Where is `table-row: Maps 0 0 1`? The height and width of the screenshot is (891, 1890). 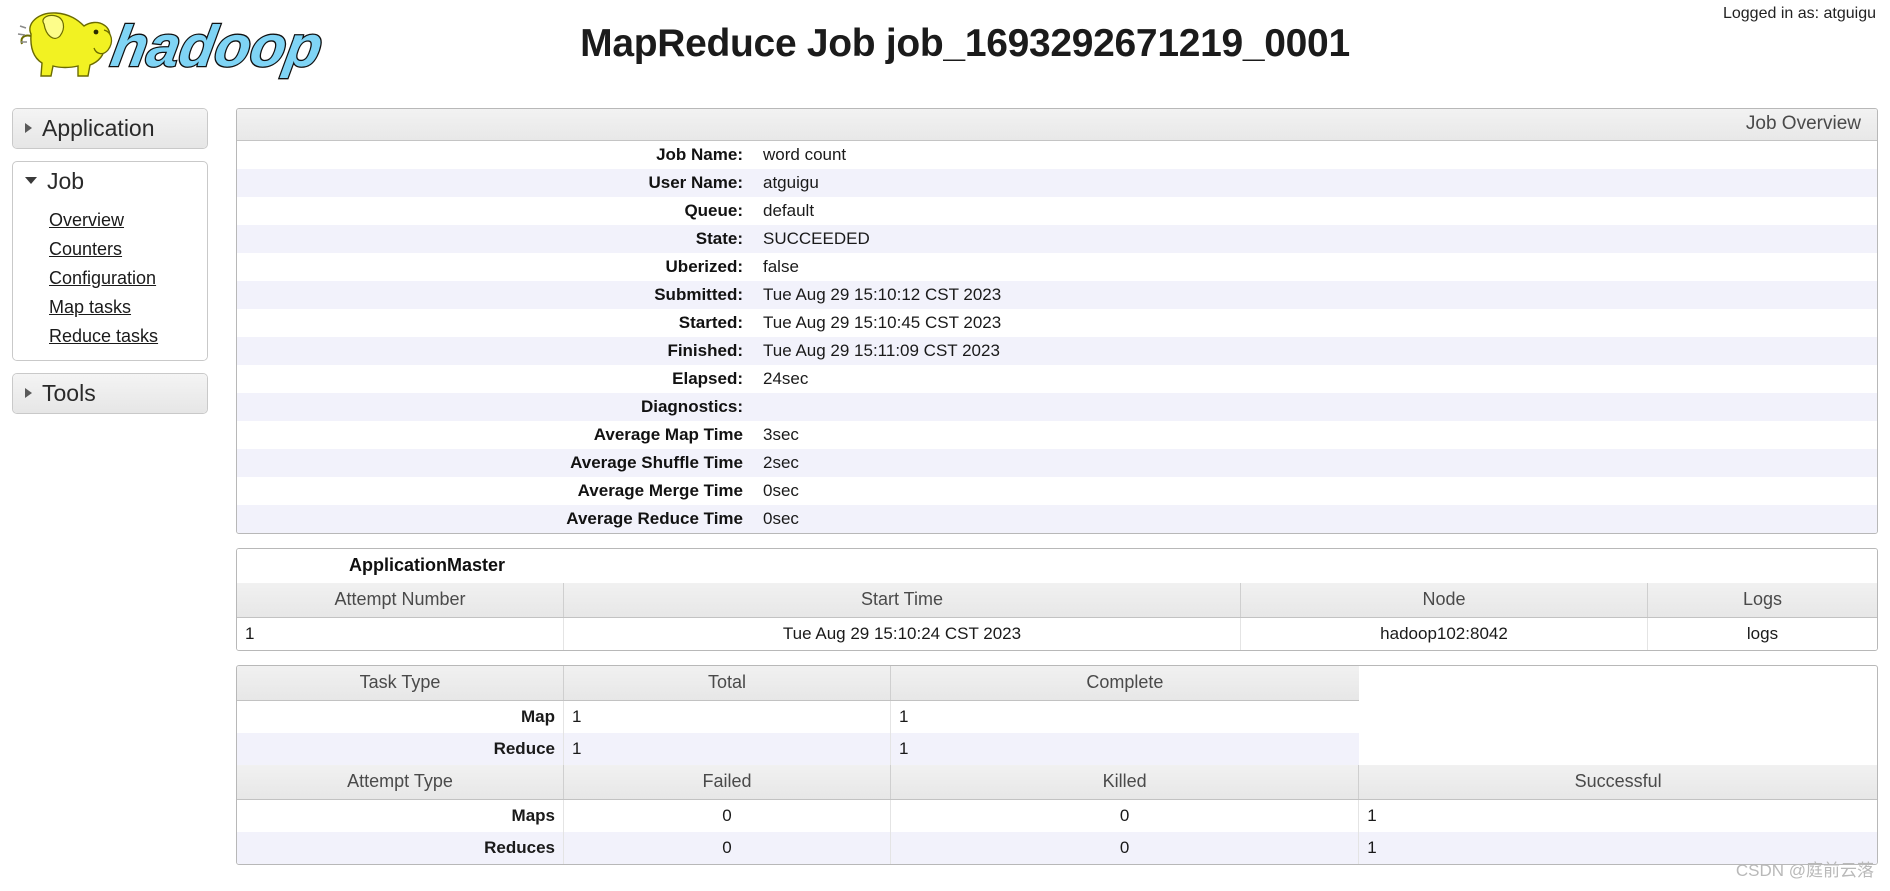 table-row: Maps 0 0 1 is located at coordinates (1057, 815).